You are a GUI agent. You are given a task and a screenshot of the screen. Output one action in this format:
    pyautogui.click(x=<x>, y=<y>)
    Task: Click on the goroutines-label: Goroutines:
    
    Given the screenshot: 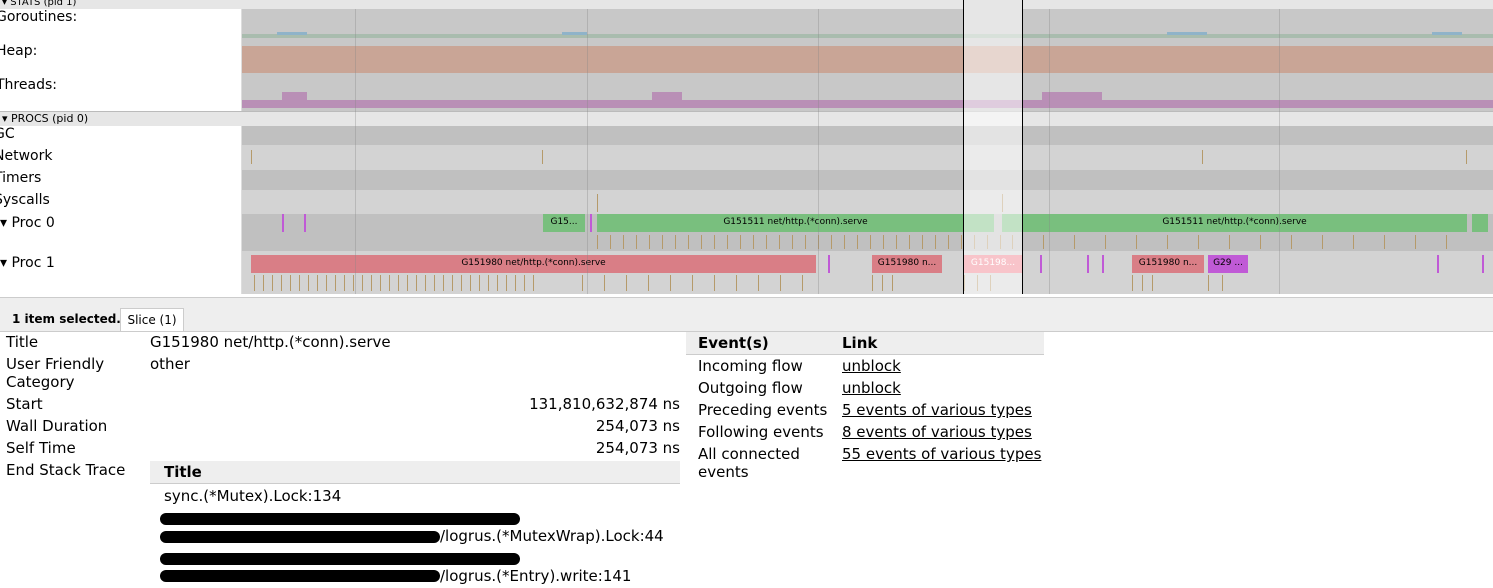 What is the action you would take?
    pyautogui.click(x=39, y=17)
    